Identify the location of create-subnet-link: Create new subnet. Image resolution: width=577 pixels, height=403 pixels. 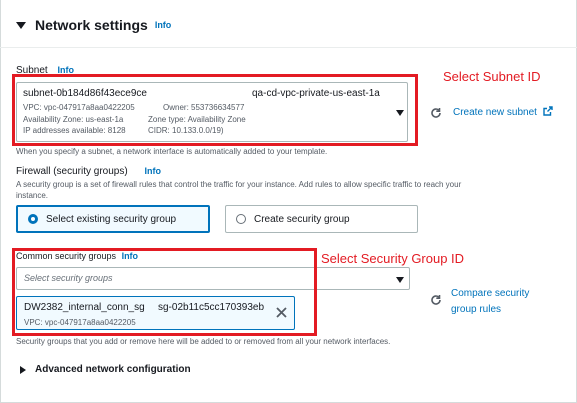
(503, 112).